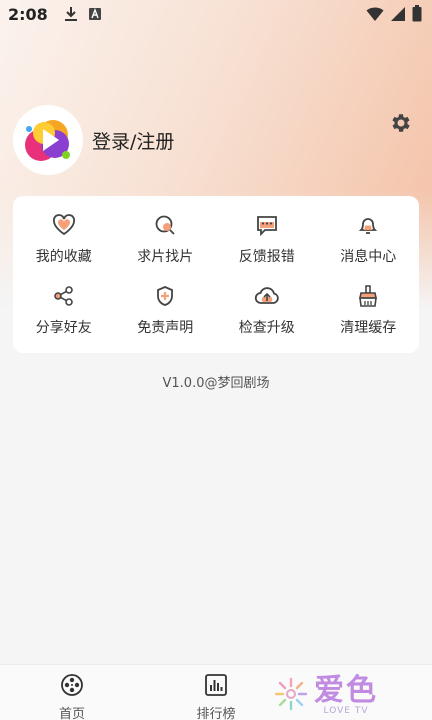 This screenshot has width=432, height=720. What do you see at coordinates (398, 16) in the screenshot?
I see `signal-icon` at bounding box center [398, 16].